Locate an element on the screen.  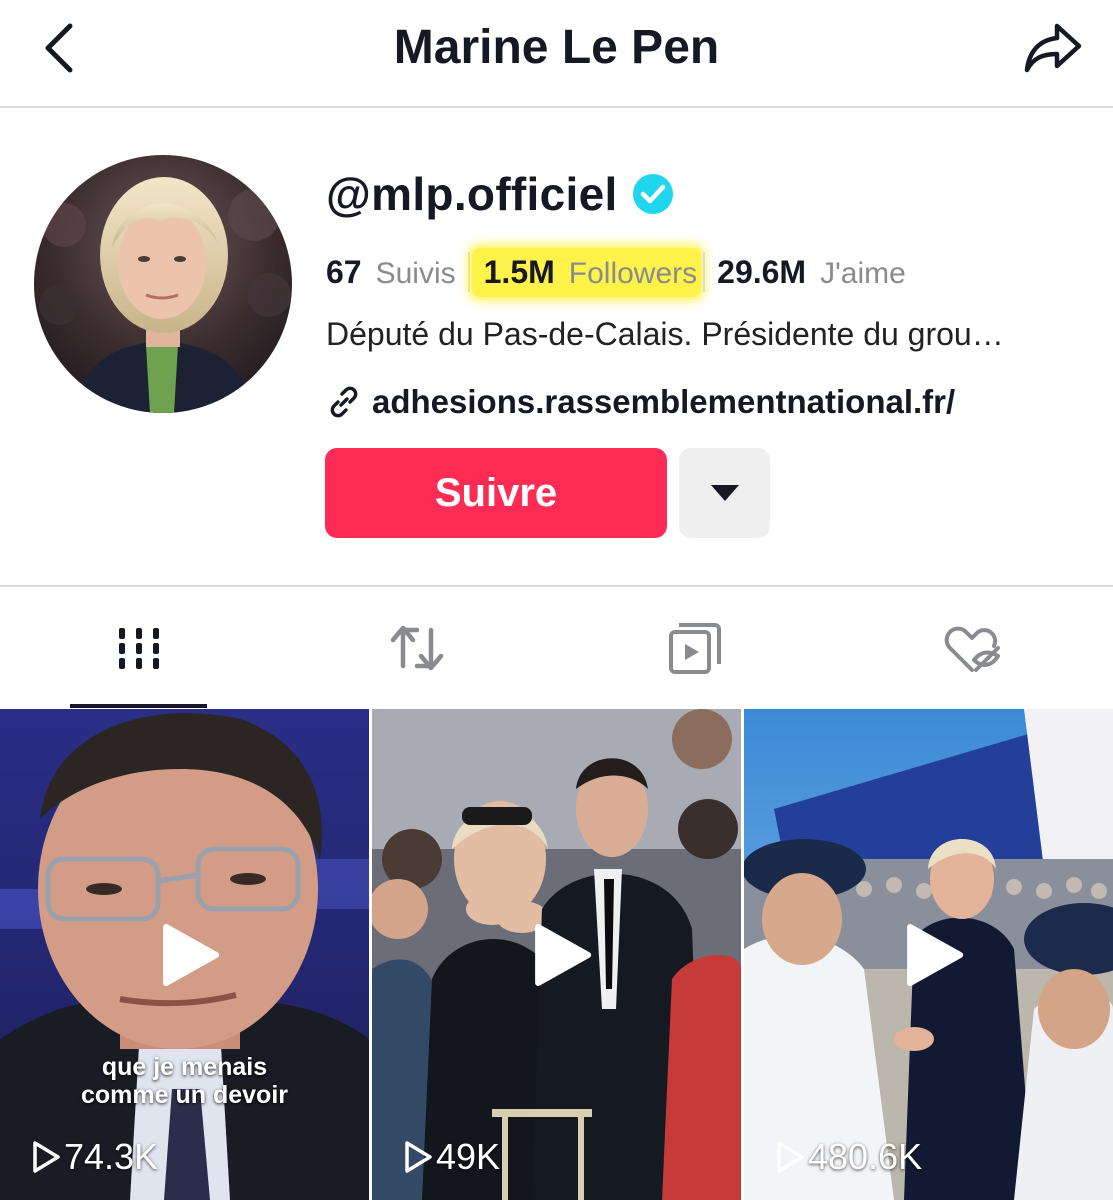
tab-liked is located at coordinates (973, 648).